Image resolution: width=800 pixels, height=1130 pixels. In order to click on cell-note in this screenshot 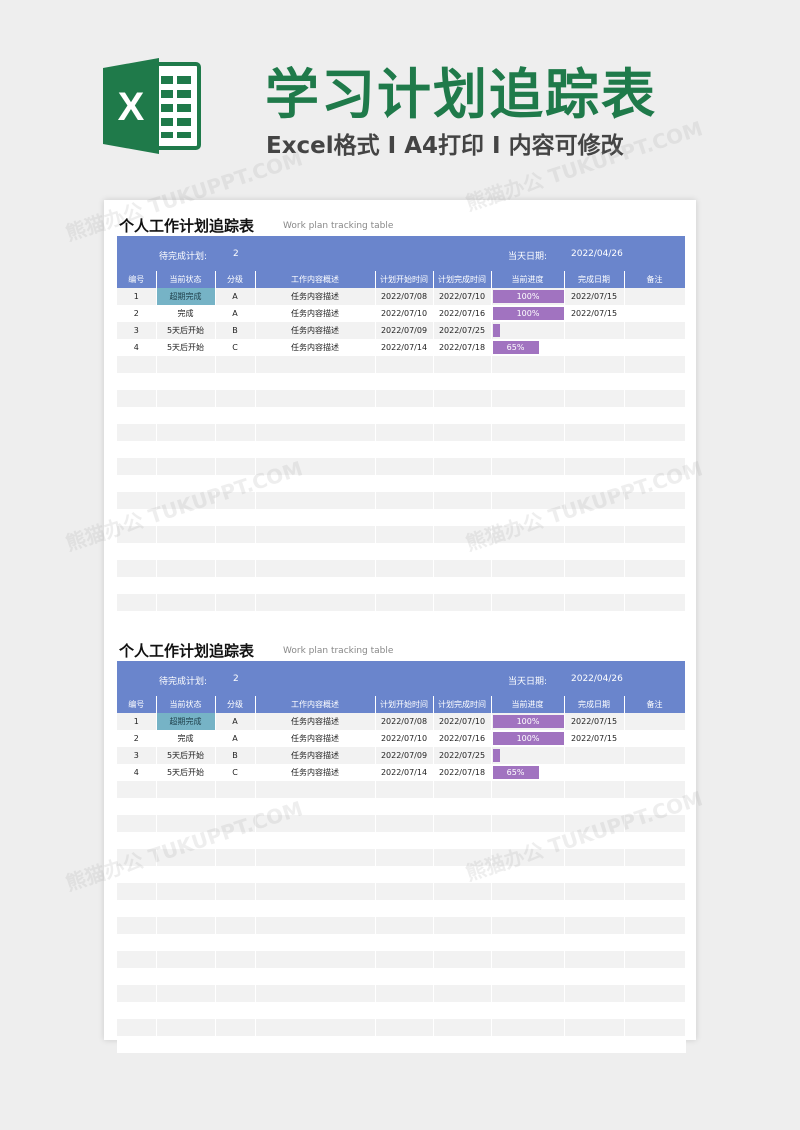, I will do `click(655, 330)`.